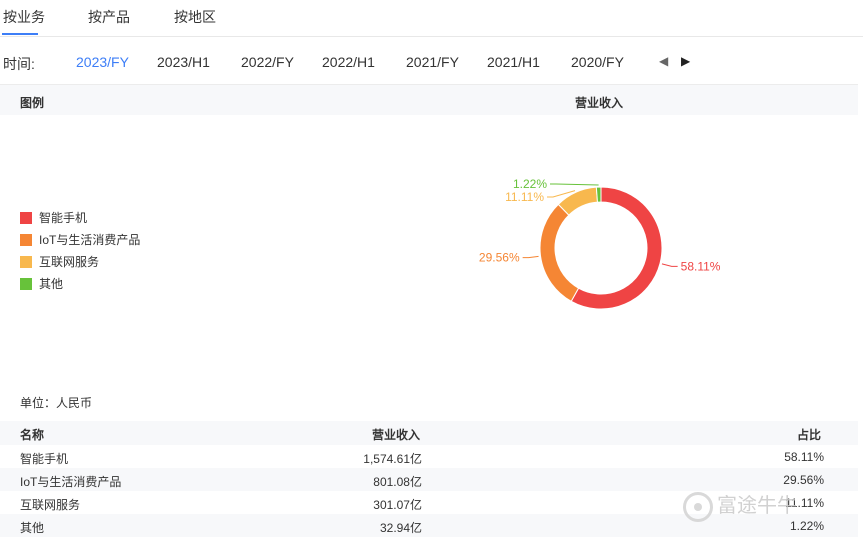 The width and height of the screenshot is (863, 547). Describe the element at coordinates (20, 34) in the screenshot. I see `active-tab-indicator` at that location.